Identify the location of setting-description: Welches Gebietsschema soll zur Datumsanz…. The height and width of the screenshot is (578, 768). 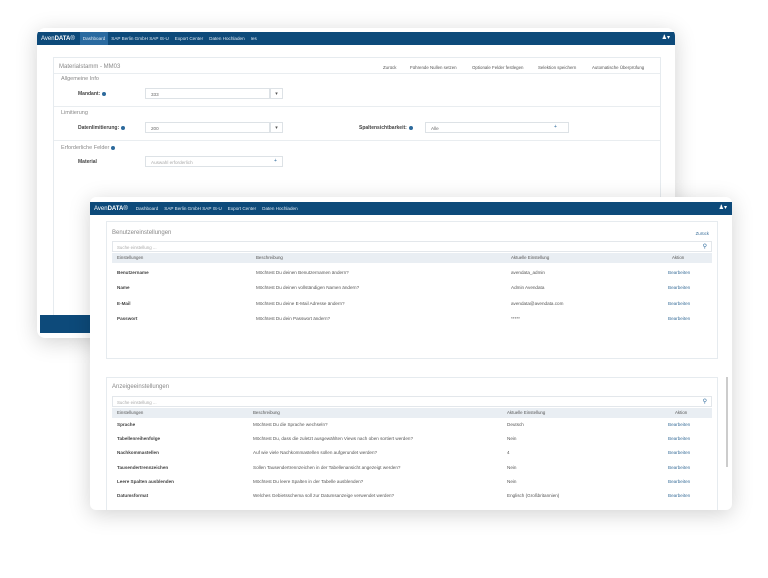
(324, 495).